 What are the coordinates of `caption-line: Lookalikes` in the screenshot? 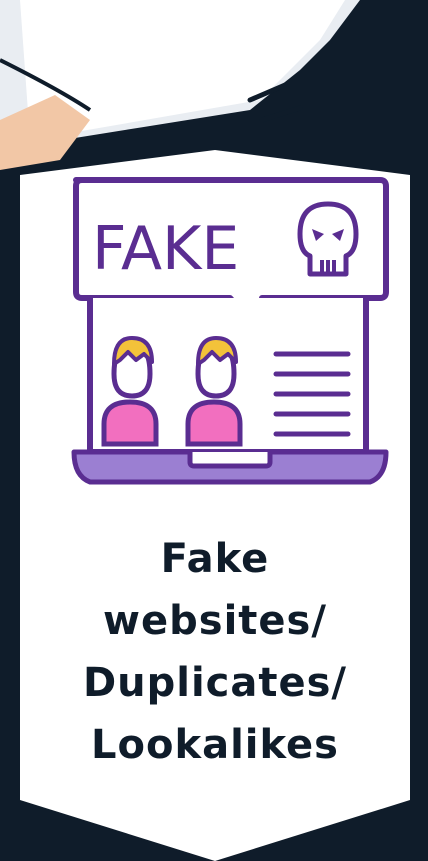 It's located at (215, 745).